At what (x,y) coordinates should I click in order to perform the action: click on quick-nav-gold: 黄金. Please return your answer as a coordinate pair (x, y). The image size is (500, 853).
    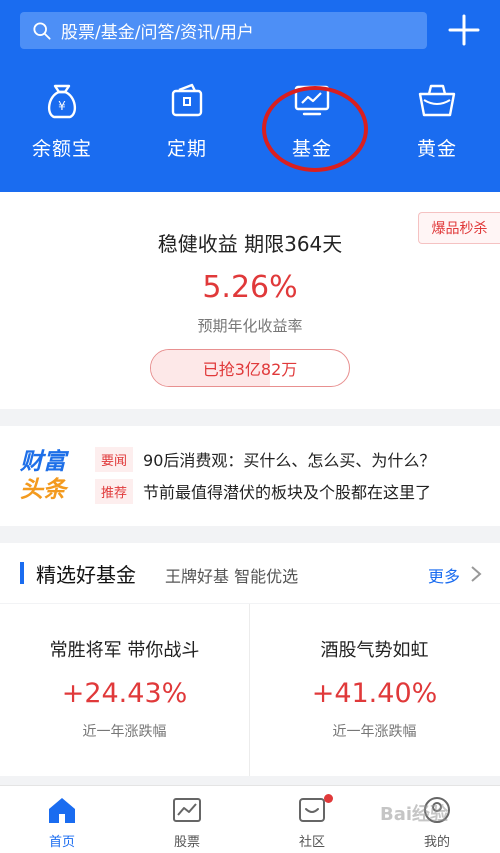
    Looking at the image, I should click on (437, 119).